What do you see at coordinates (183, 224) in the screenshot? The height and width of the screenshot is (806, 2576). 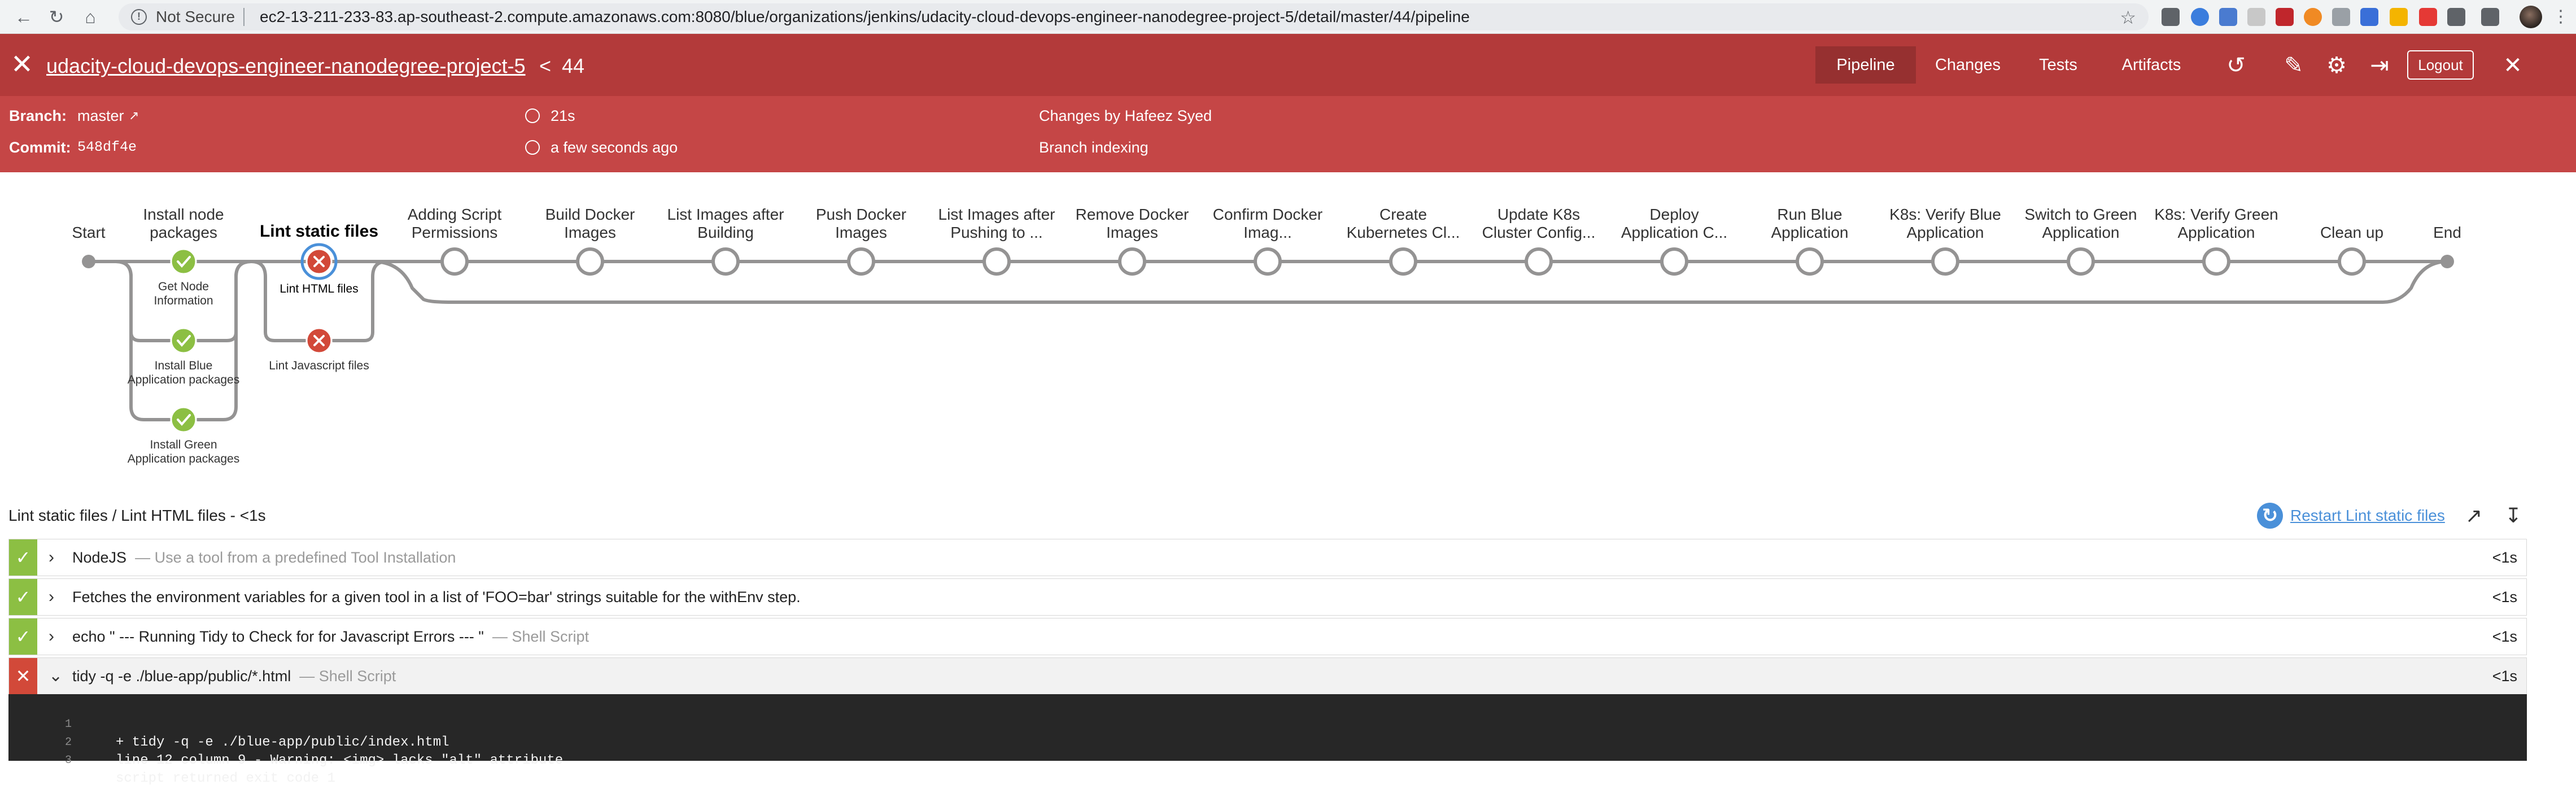 I see `stage-label-install-node-packages: Install node packages` at bounding box center [183, 224].